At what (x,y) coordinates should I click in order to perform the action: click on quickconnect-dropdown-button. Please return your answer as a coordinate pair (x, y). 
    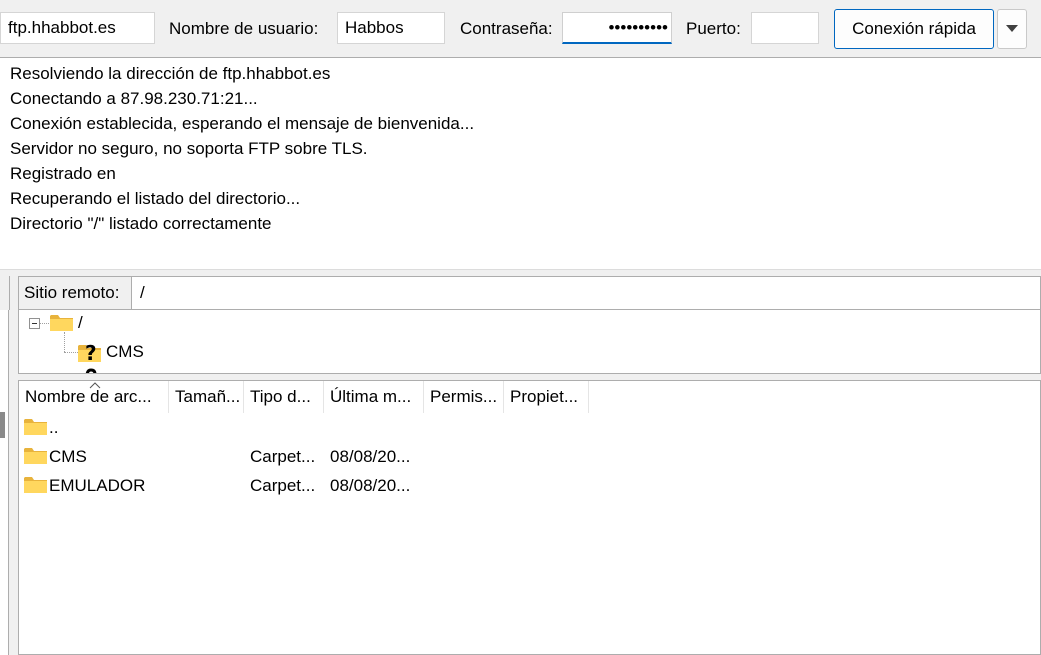
    Looking at the image, I should click on (1012, 29).